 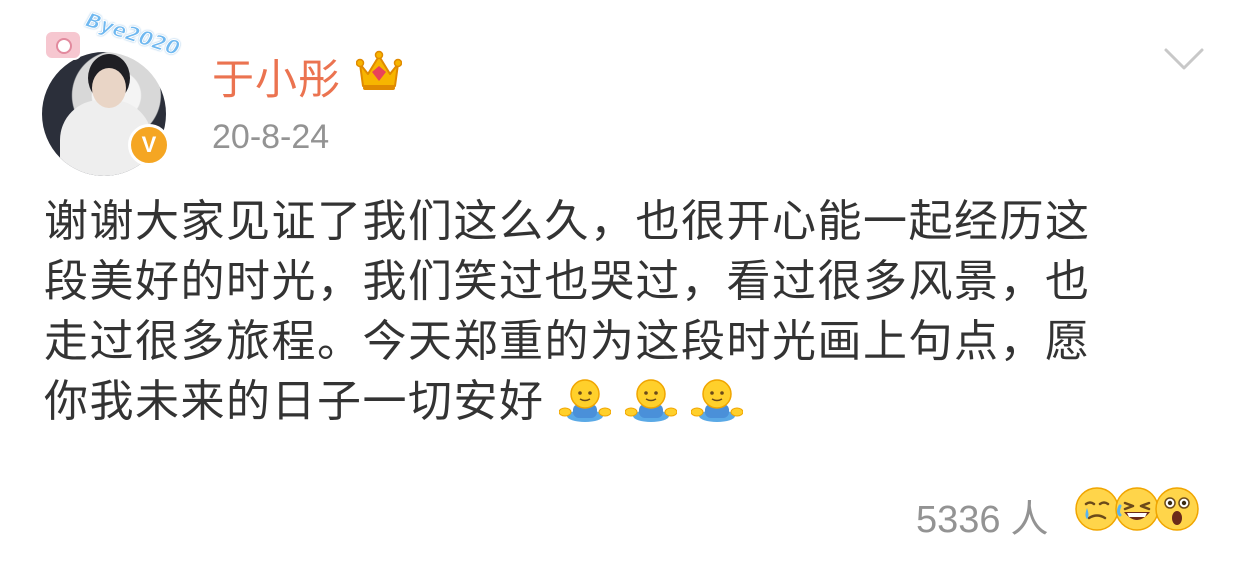 I want to click on reaction-count-unit: 人, so click(x=1029, y=519).